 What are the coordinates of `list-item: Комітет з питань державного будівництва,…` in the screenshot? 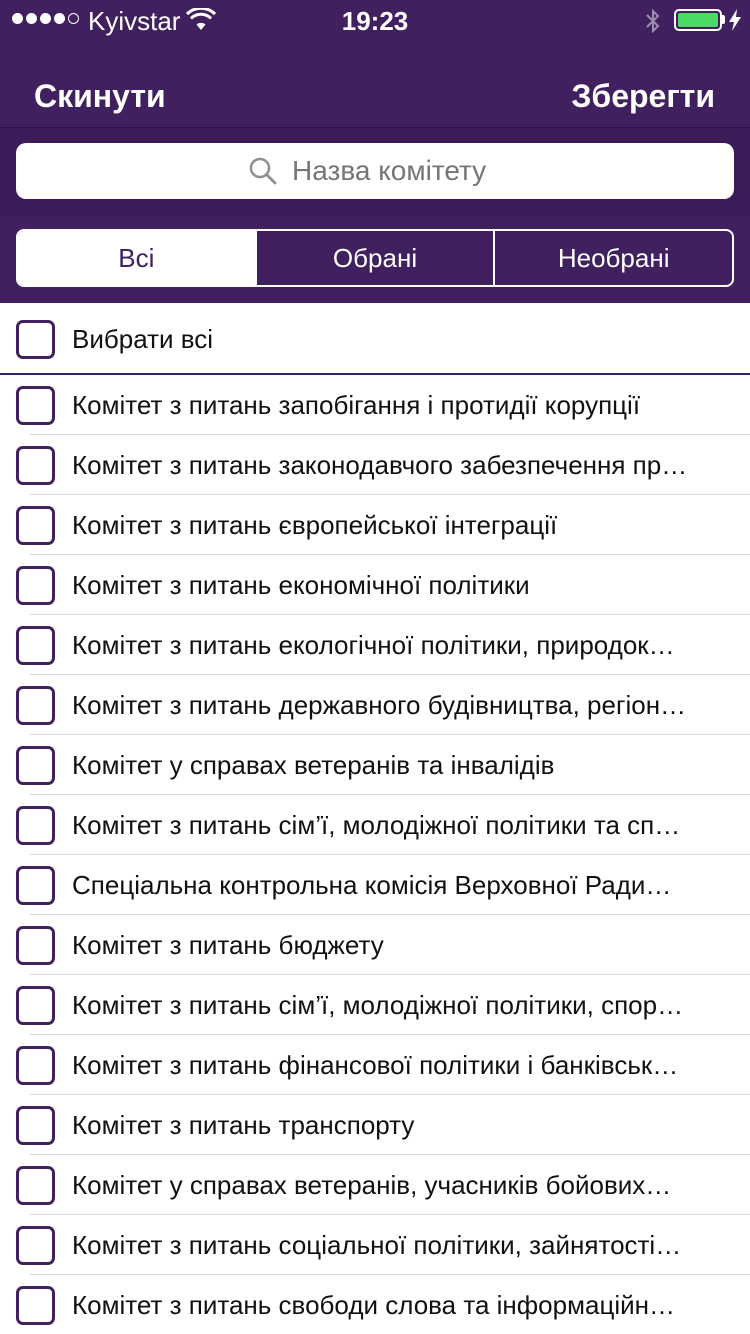 It's located at (375, 705).